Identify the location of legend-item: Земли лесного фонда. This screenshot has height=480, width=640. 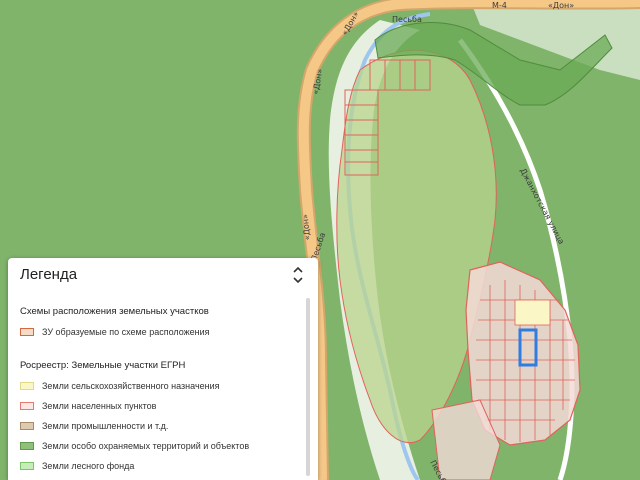
(77, 466).